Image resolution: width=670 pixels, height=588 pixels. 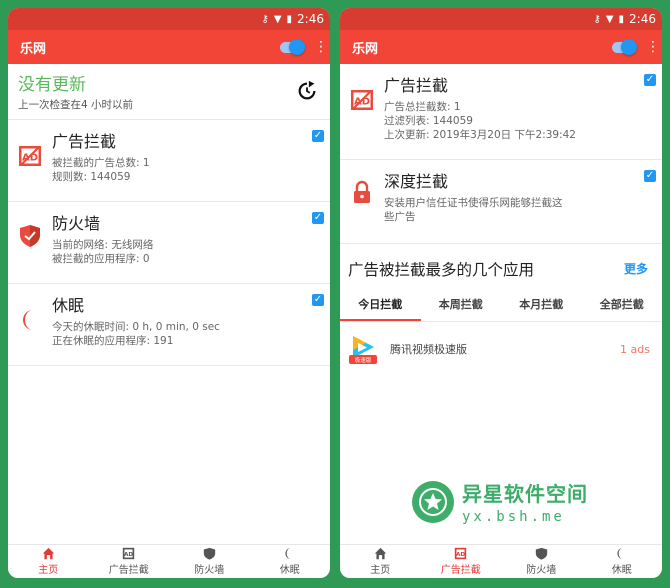 What do you see at coordinates (363, 360) in the screenshot?
I see `app-badge-label: 极速版` at bounding box center [363, 360].